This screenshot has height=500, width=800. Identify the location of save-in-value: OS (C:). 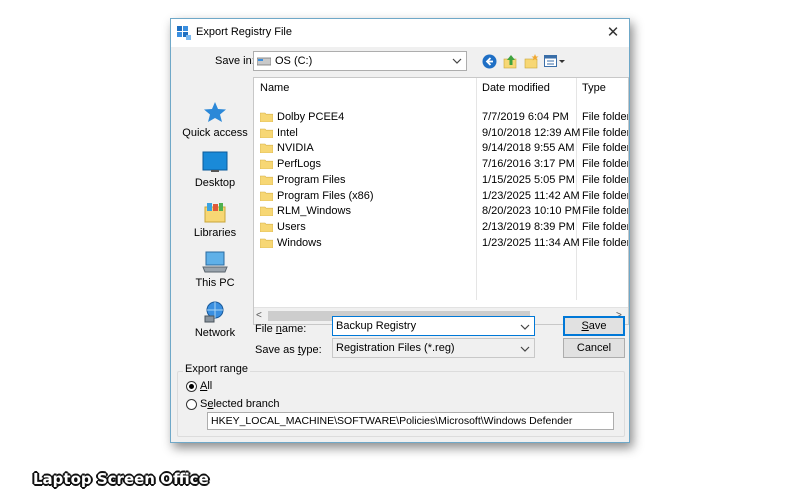
(294, 61).